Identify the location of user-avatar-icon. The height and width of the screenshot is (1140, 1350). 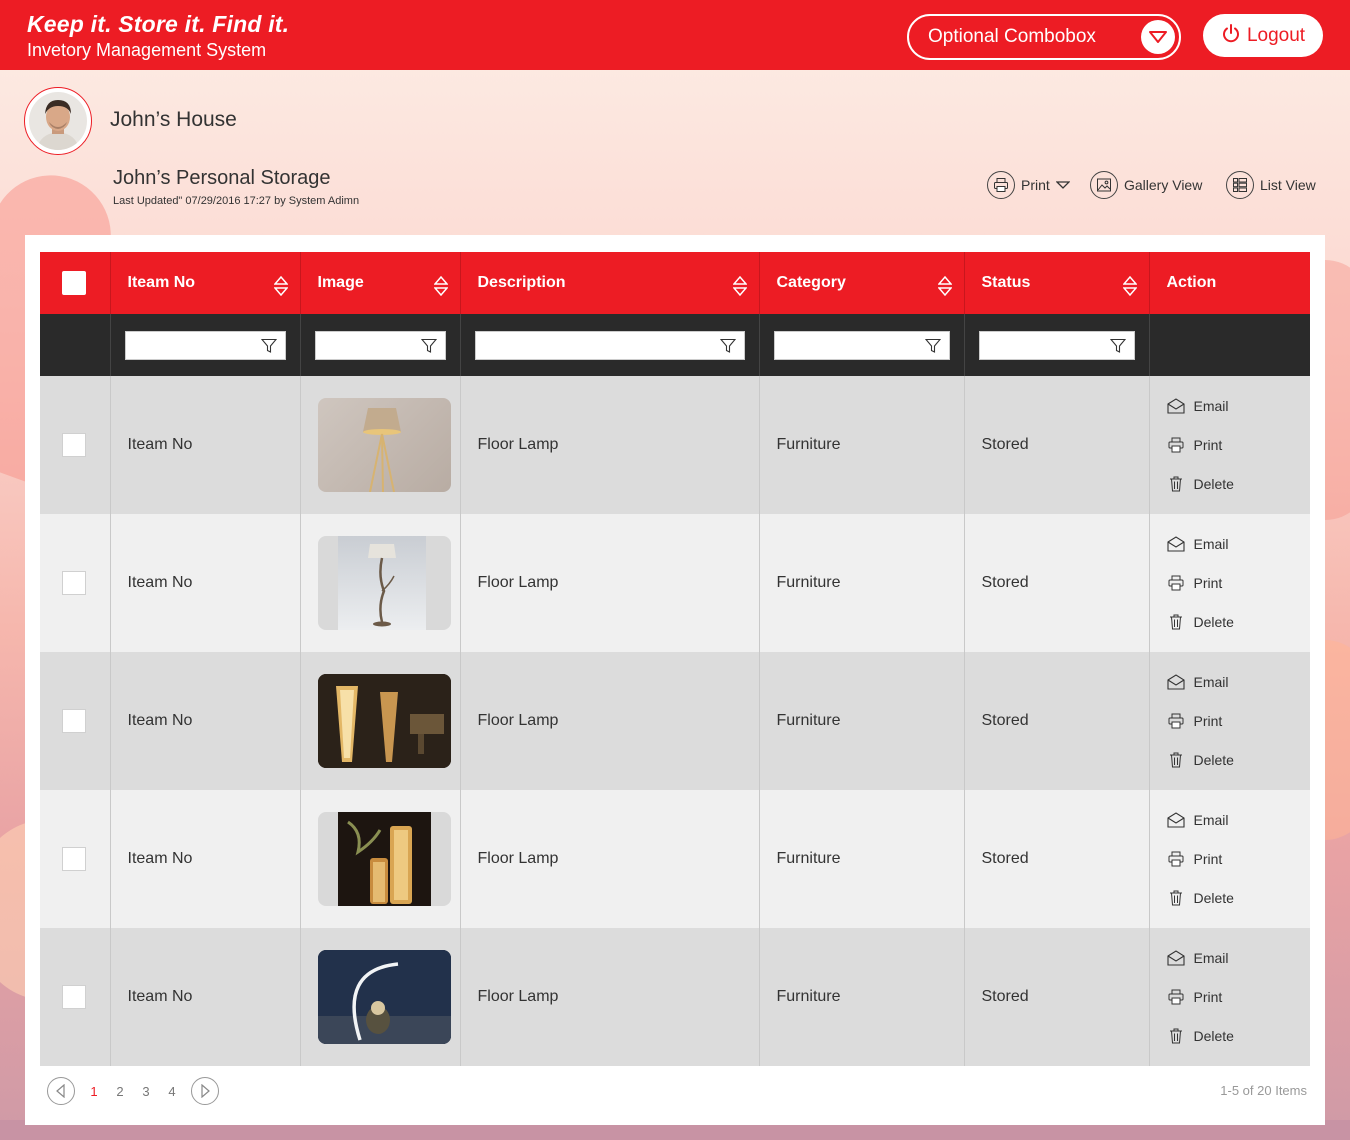
(58, 121).